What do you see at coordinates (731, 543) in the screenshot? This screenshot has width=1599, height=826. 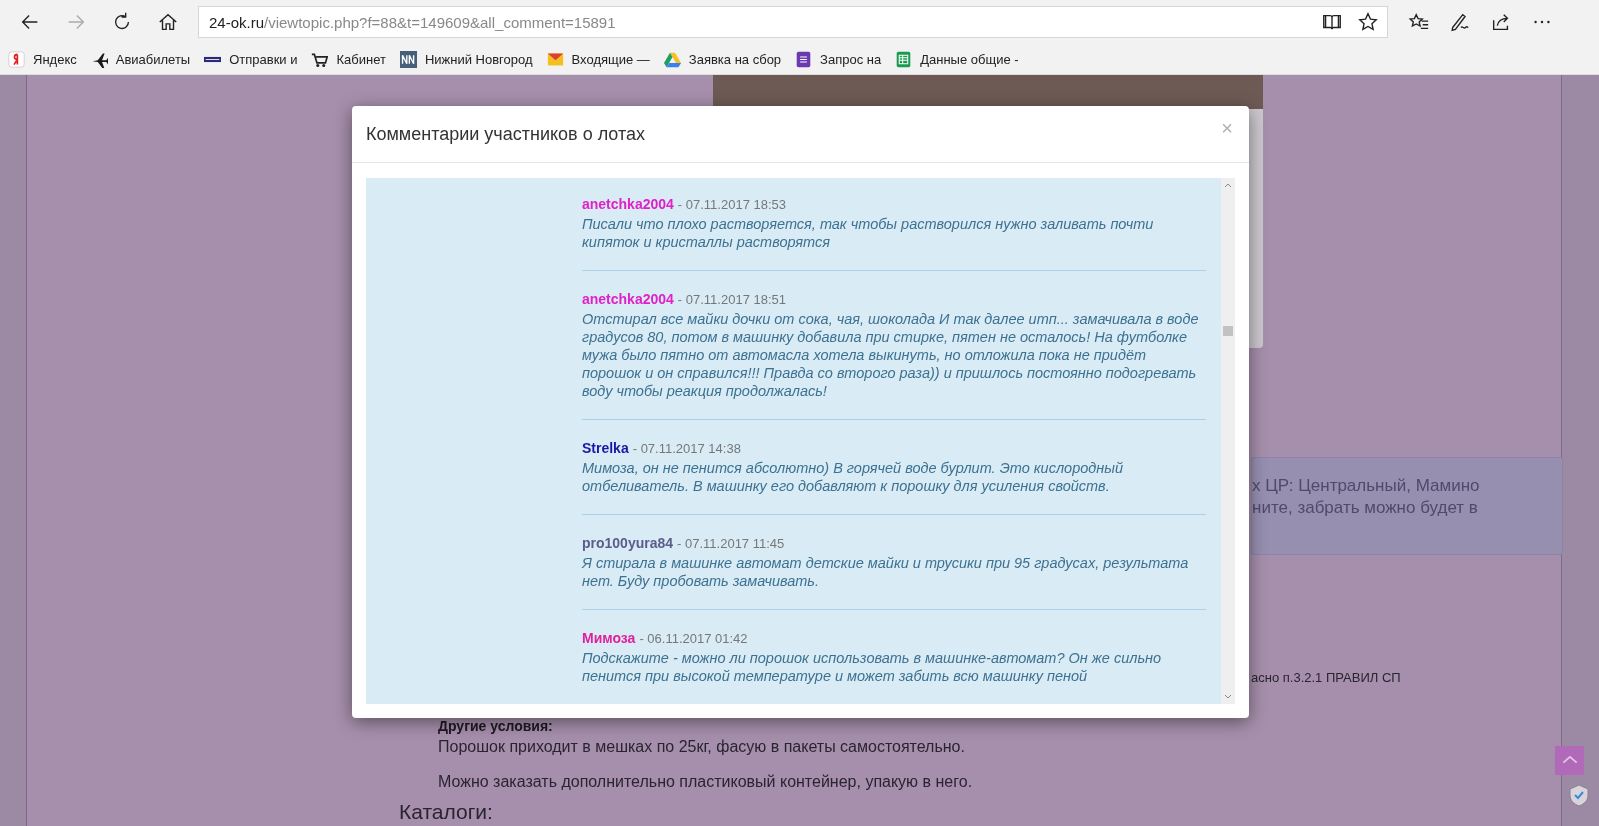 I see `comment-date: - 07.11.2017 11:45` at bounding box center [731, 543].